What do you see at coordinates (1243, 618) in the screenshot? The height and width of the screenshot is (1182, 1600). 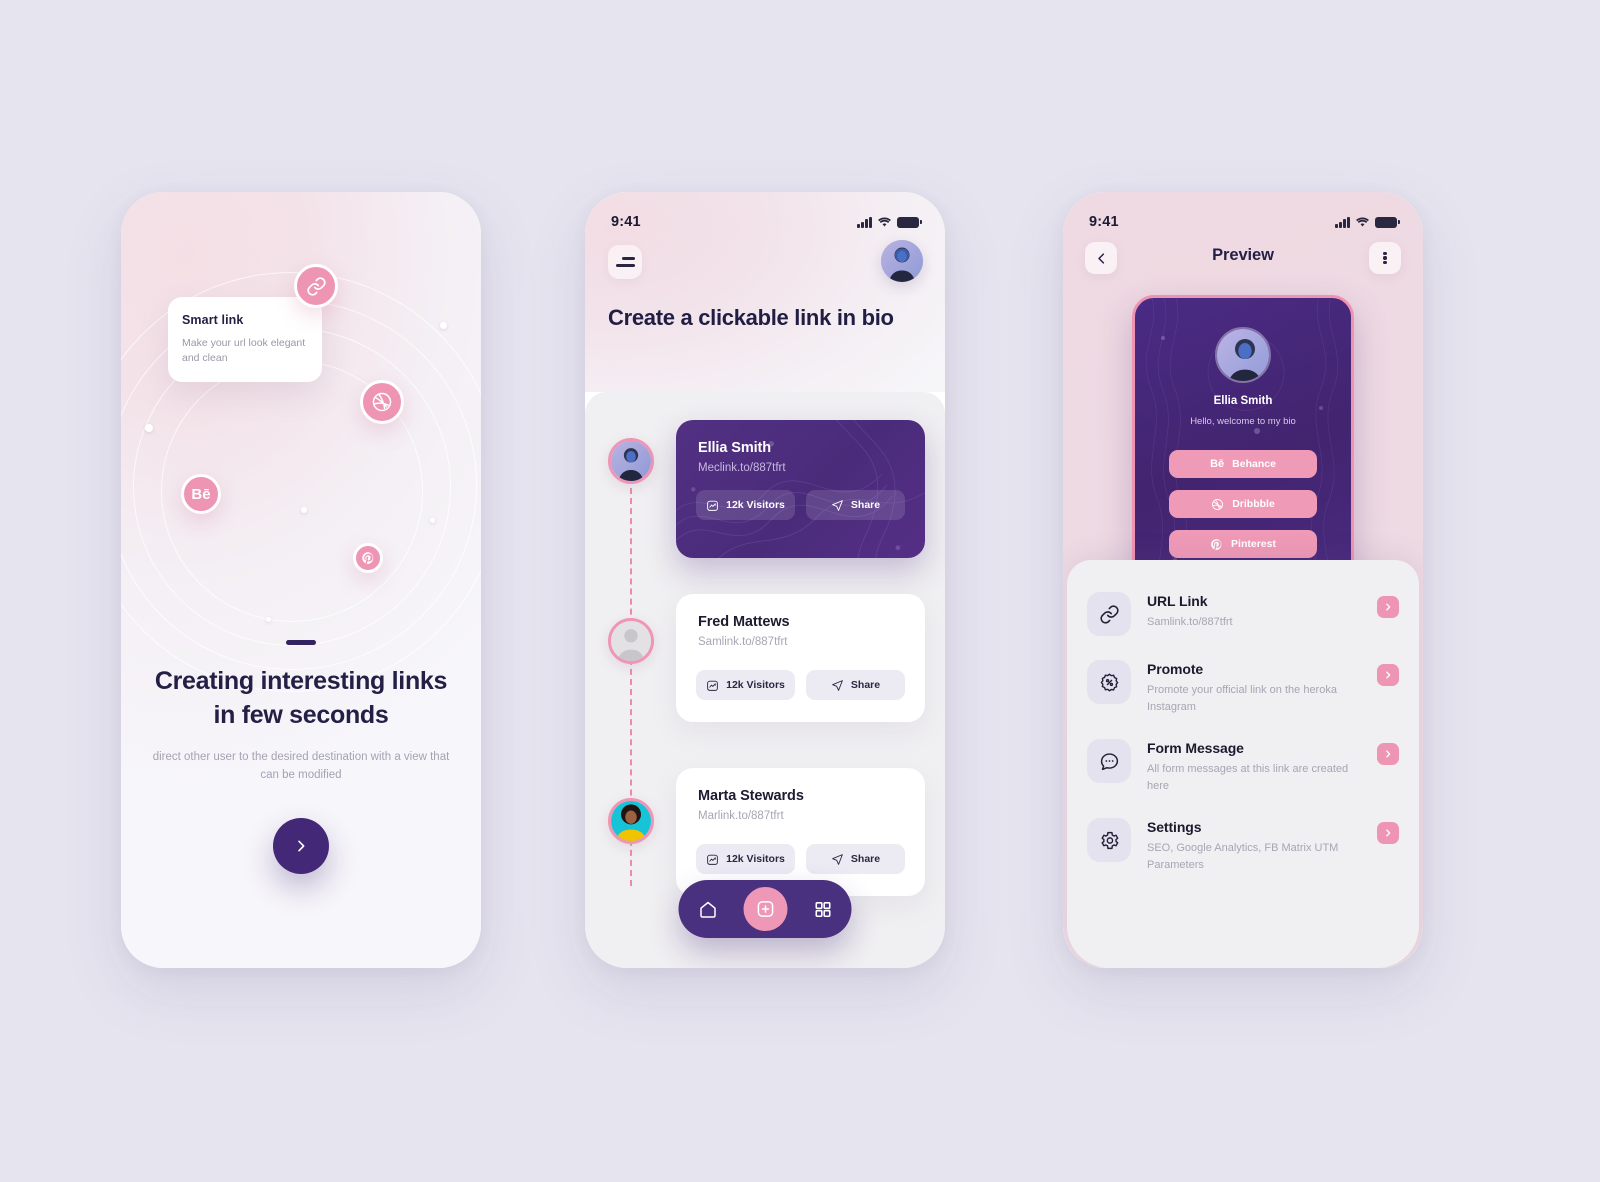 I see `list-item: URL Link Samlink.to/887tfrt` at bounding box center [1243, 618].